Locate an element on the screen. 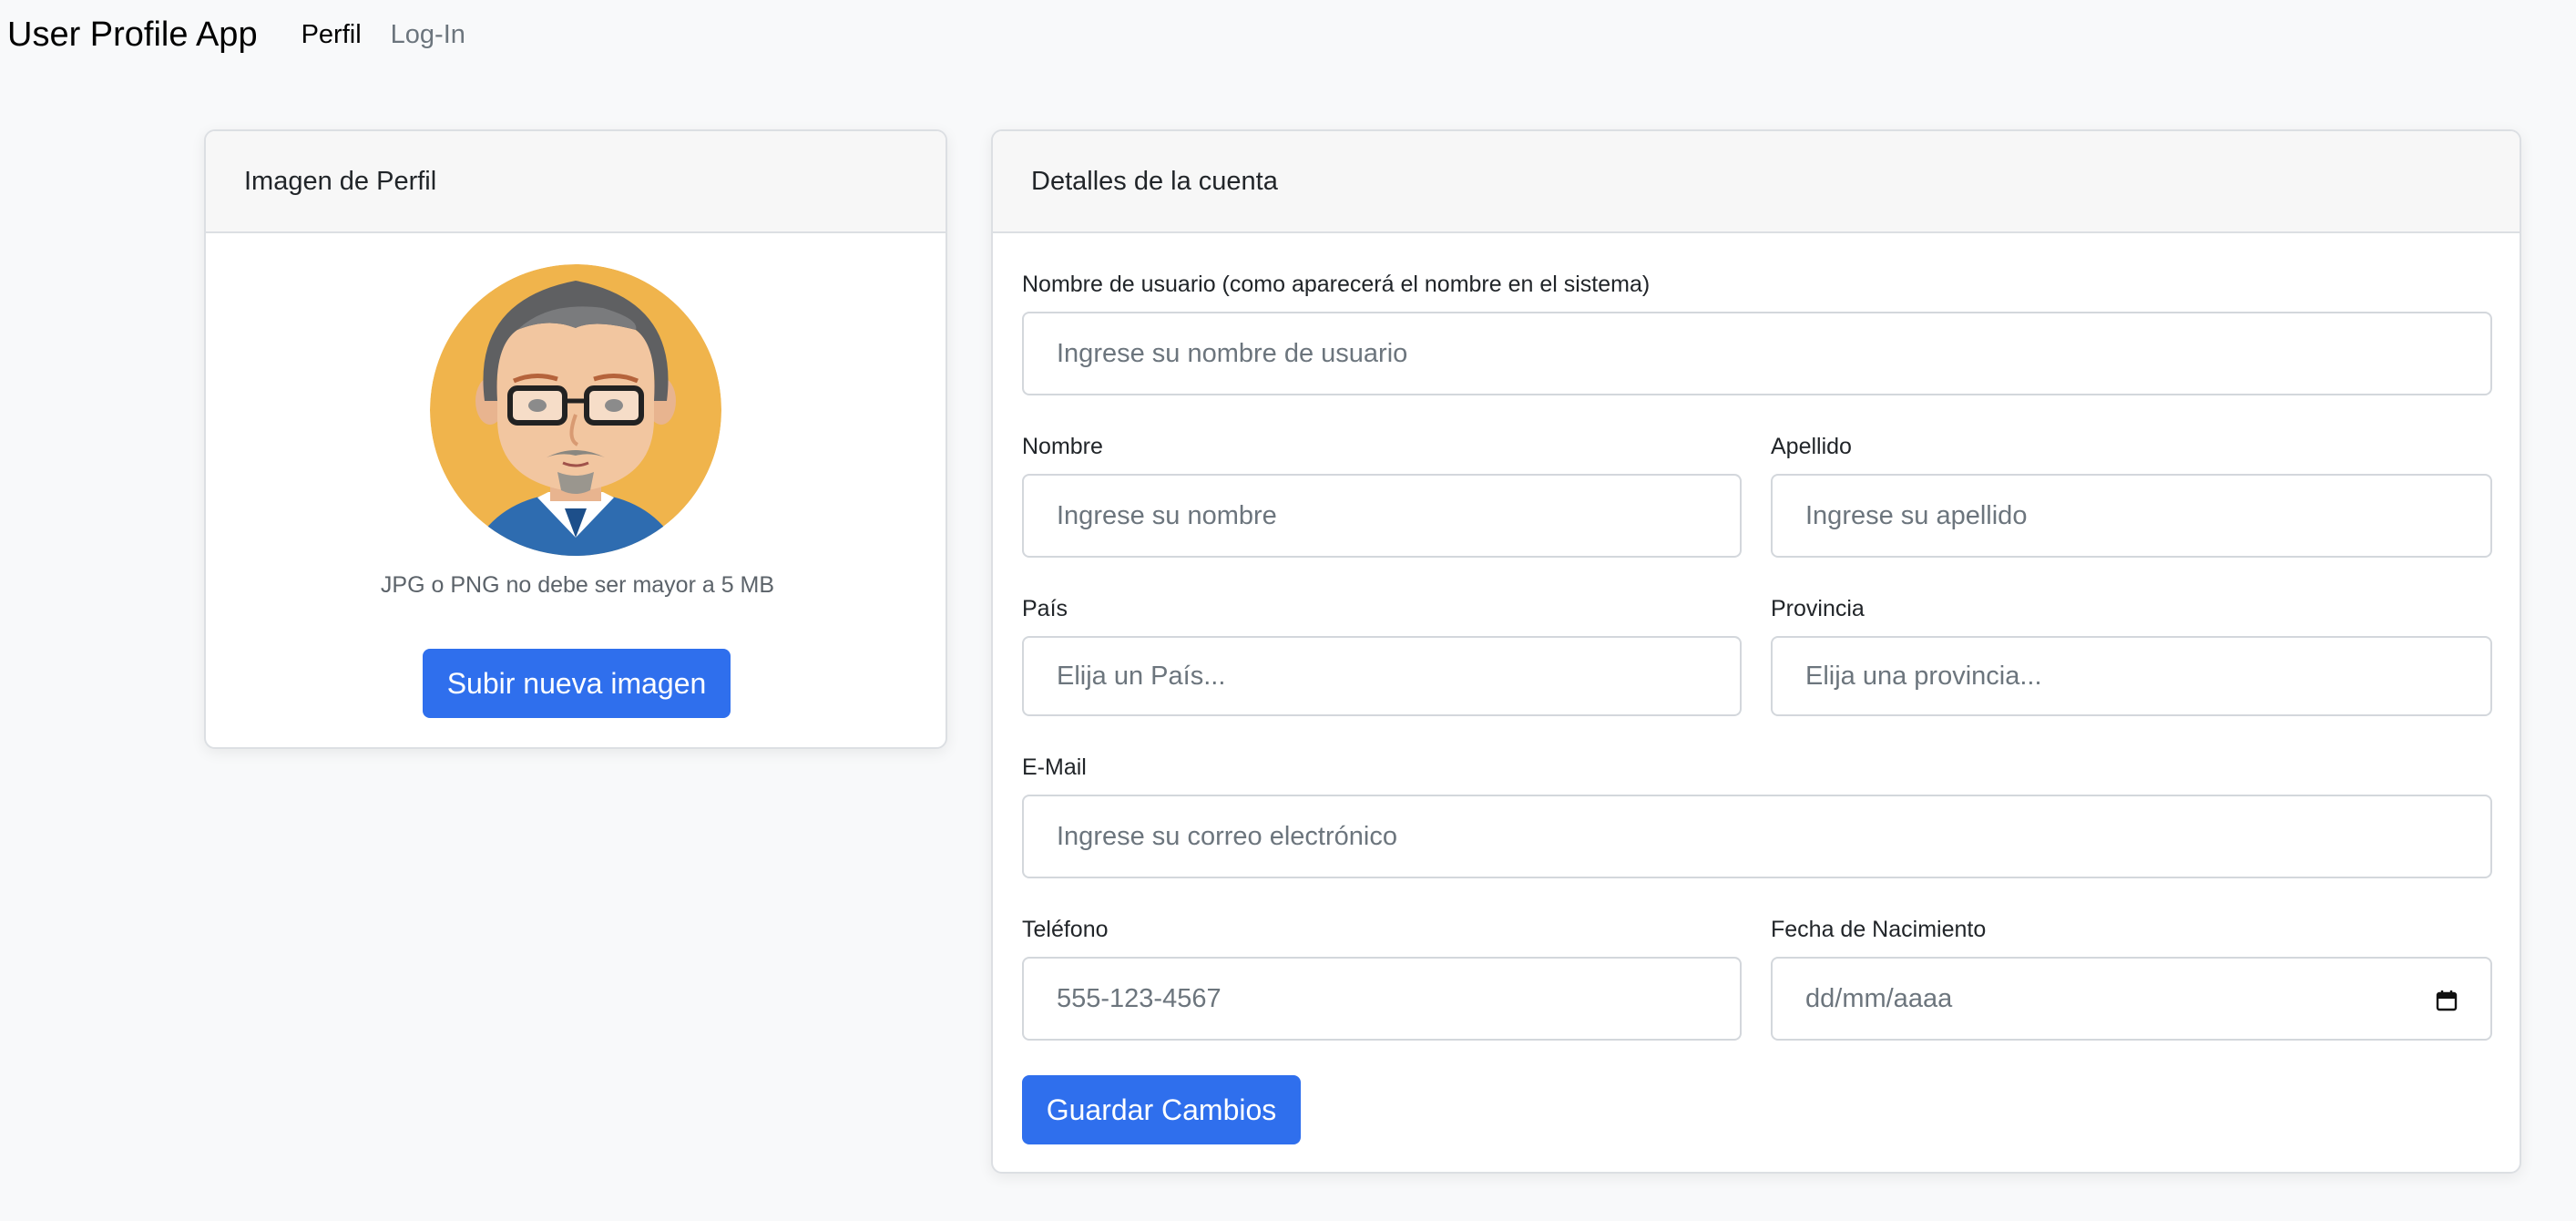 Image resolution: width=2576 pixels, height=1221 pixels. first-name-input: Ingrese su nombre is located at coordinates (1382, 516).